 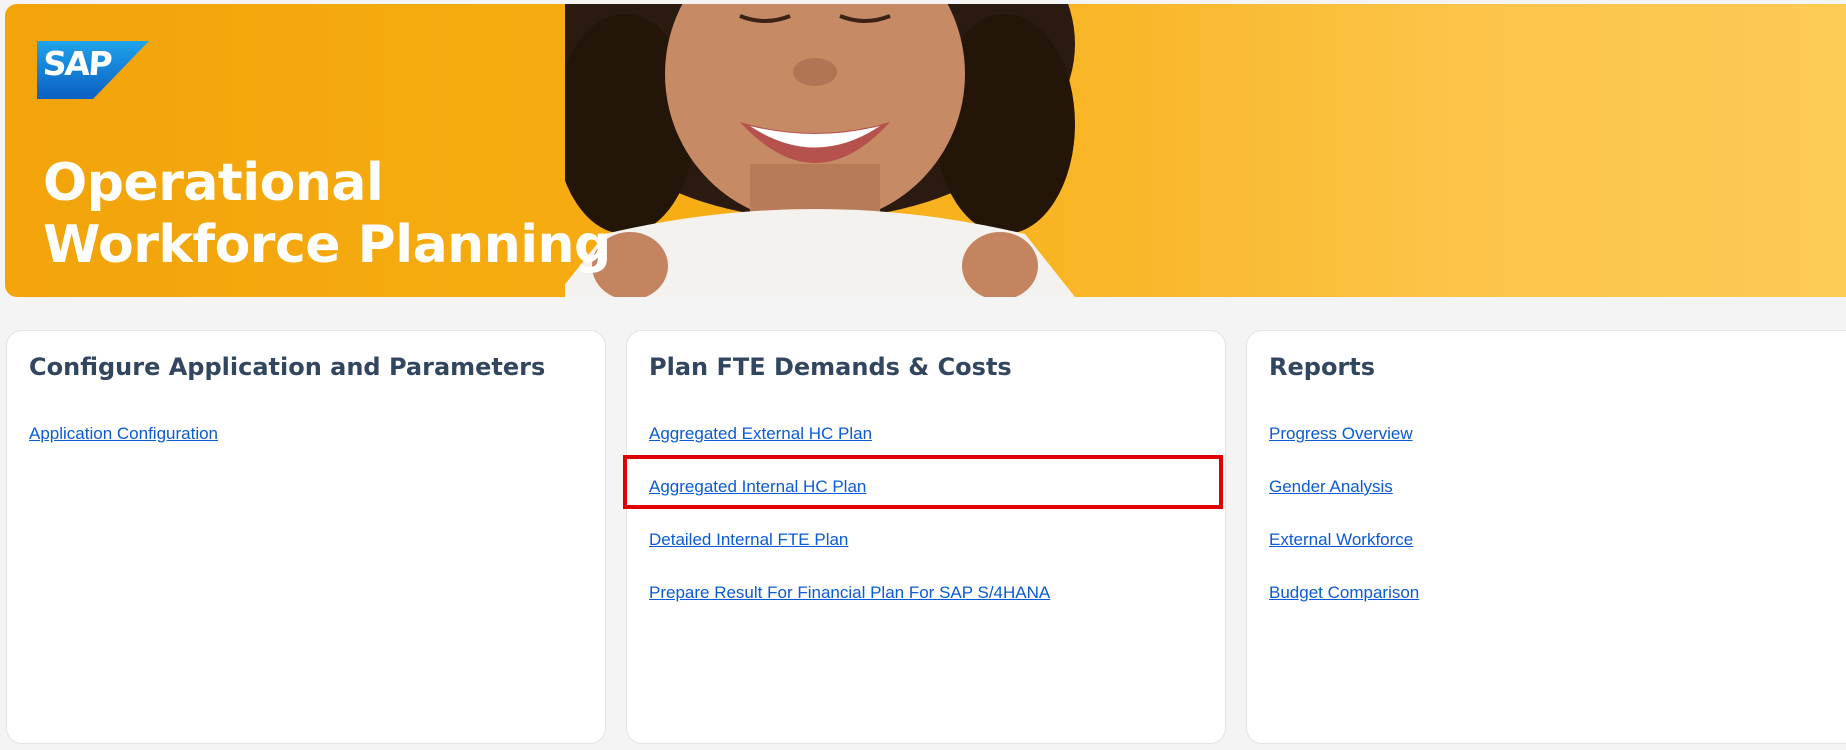 I want to click on list-item: Detailed Internal FTE Plan, so click(x=849, y=556).